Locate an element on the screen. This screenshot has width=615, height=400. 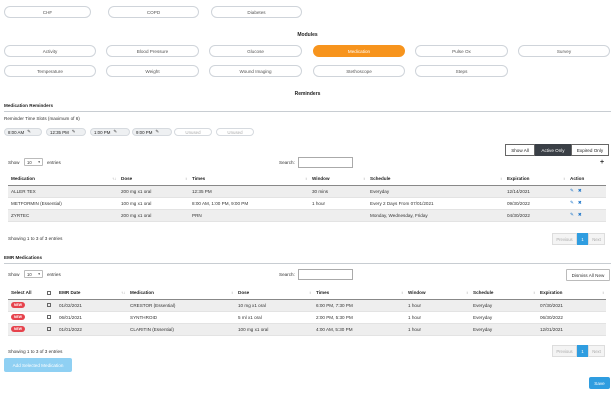
col-medication: Medication ↑↓ is located at coordinates (63, 179).